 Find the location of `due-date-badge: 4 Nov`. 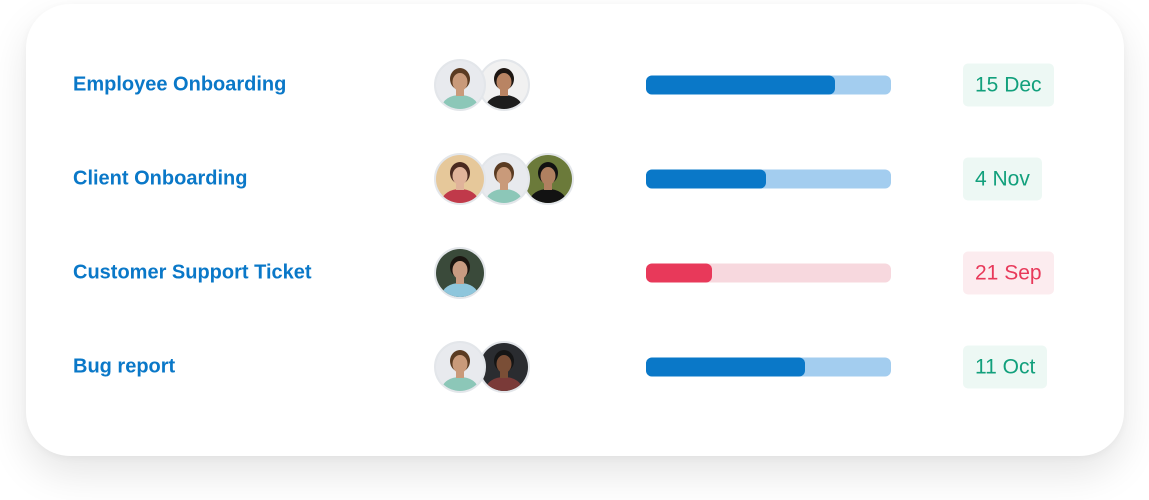

due-date-badge: 4 Nov is located at coordinates (1002, 179).